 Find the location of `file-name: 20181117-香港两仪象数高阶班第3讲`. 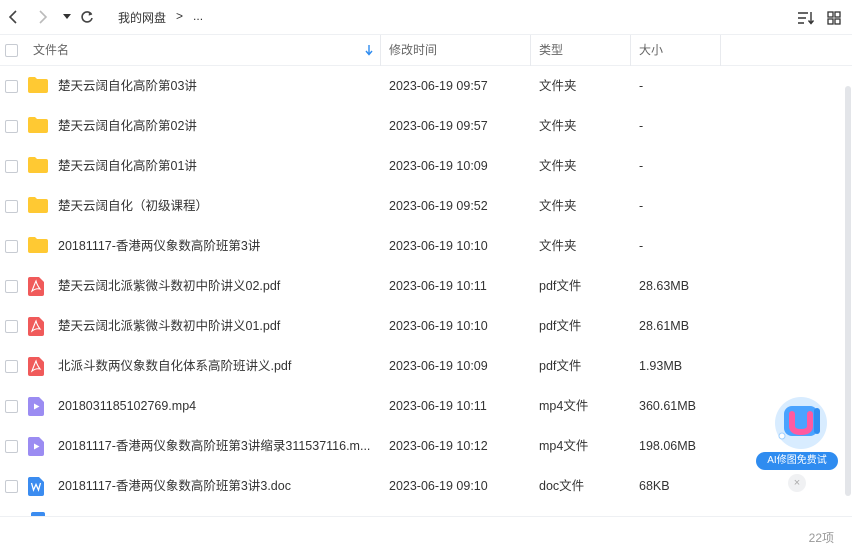

file-name: 20181117-香港两仪象数高阶班第3讲 is located at coordinates (216, 246).